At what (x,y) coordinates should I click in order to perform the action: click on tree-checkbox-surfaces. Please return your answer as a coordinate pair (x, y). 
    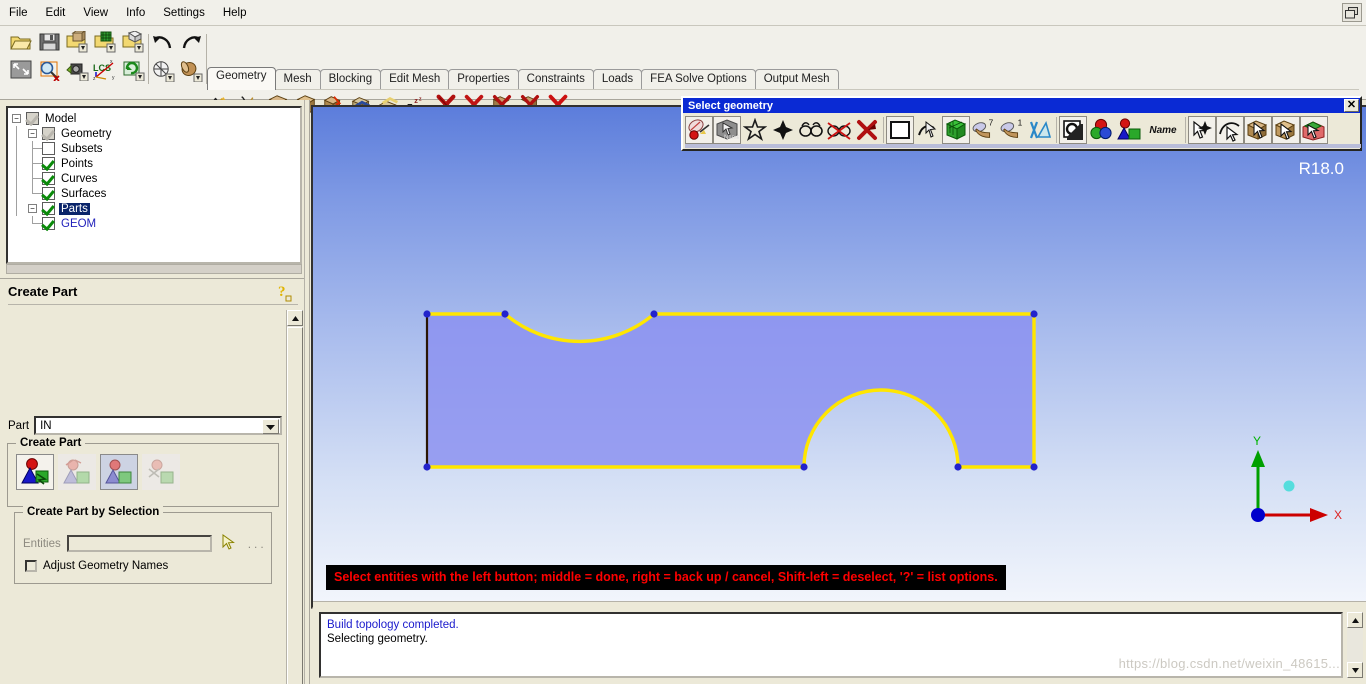
    Looking at the image, I should click on (48, 193).